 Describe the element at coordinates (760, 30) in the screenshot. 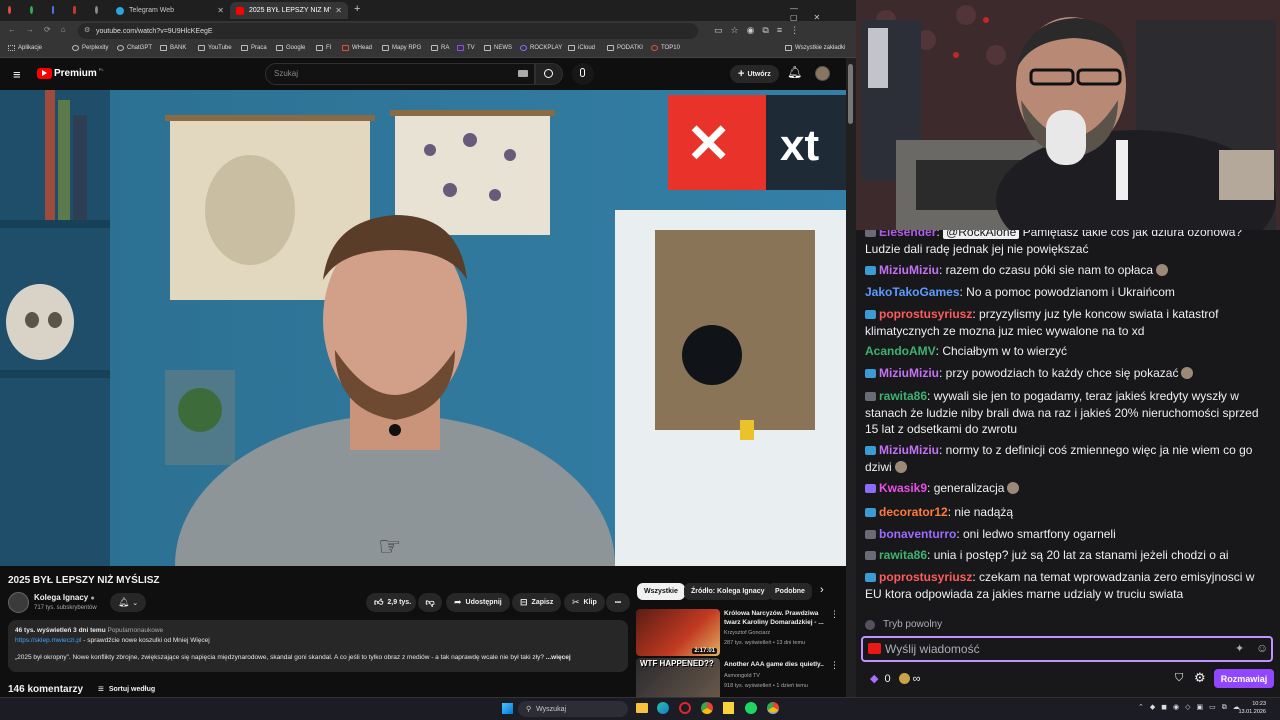

I see `browser-toolbar-icons: ▭☆◉⧉≡⋮` at that location.